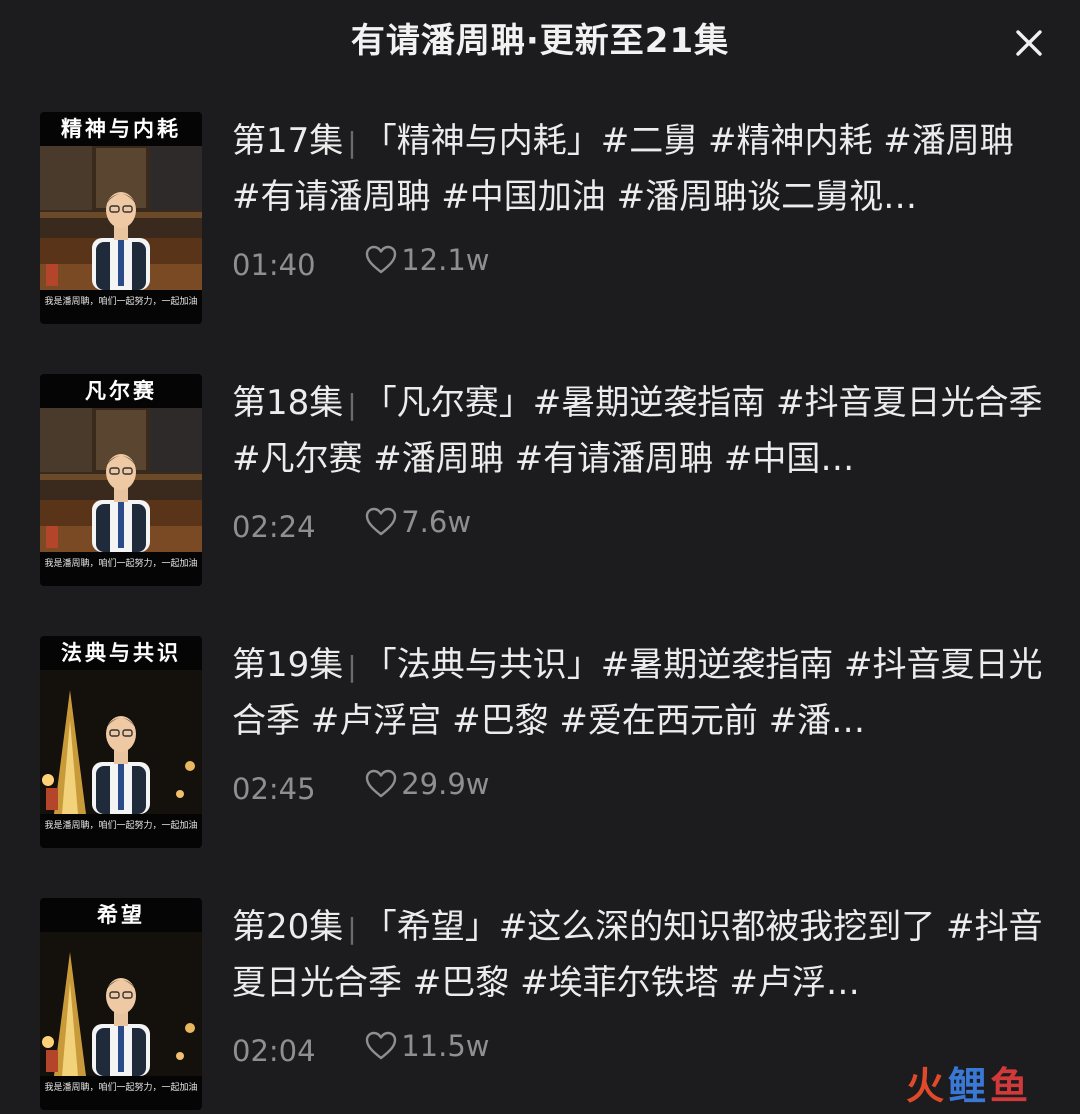 This screenshot has width=1080, height=1114. I want to click on thumbnail-label: 精神与内耗, so click(121, 128).